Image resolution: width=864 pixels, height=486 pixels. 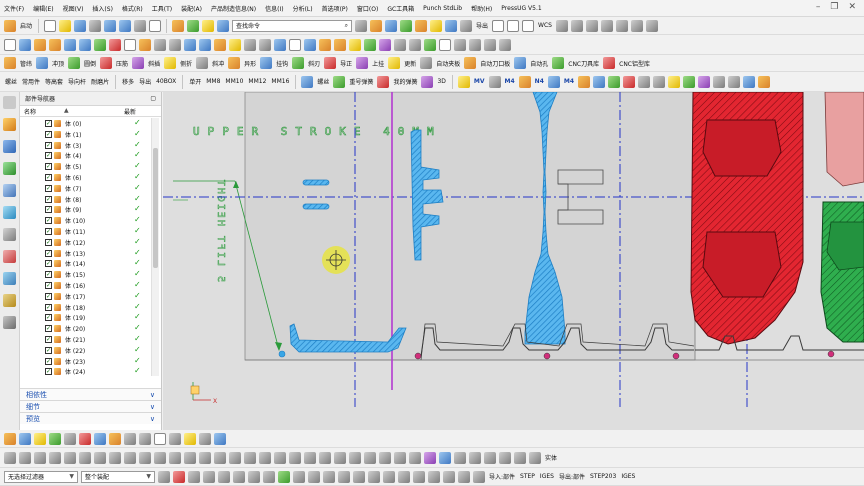 I want to click on snap-feature-icon, so click(x=265, y=457).